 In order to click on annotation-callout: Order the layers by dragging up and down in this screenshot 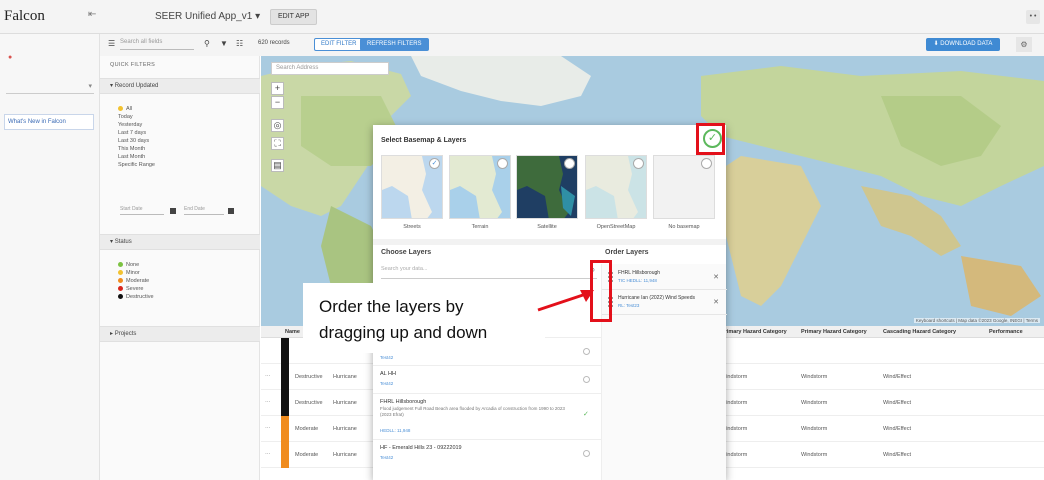, I will do `click(424, 318)`.